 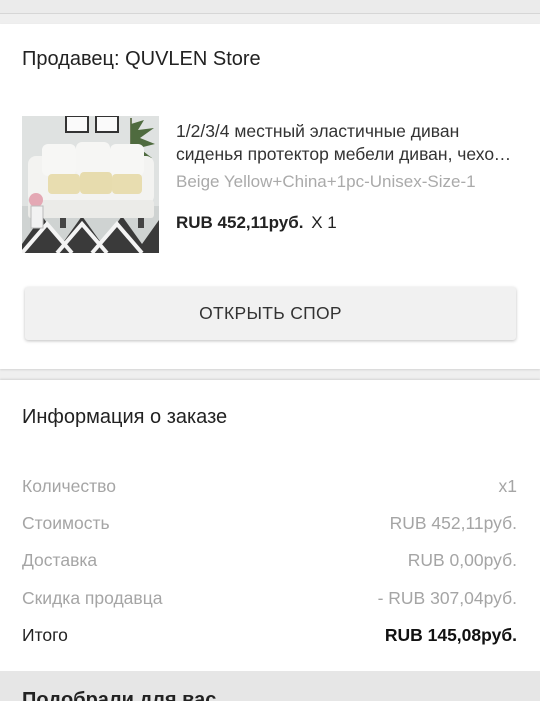 I want to click on total-value: RUB 145,08руб., so click(x=450, y=635).